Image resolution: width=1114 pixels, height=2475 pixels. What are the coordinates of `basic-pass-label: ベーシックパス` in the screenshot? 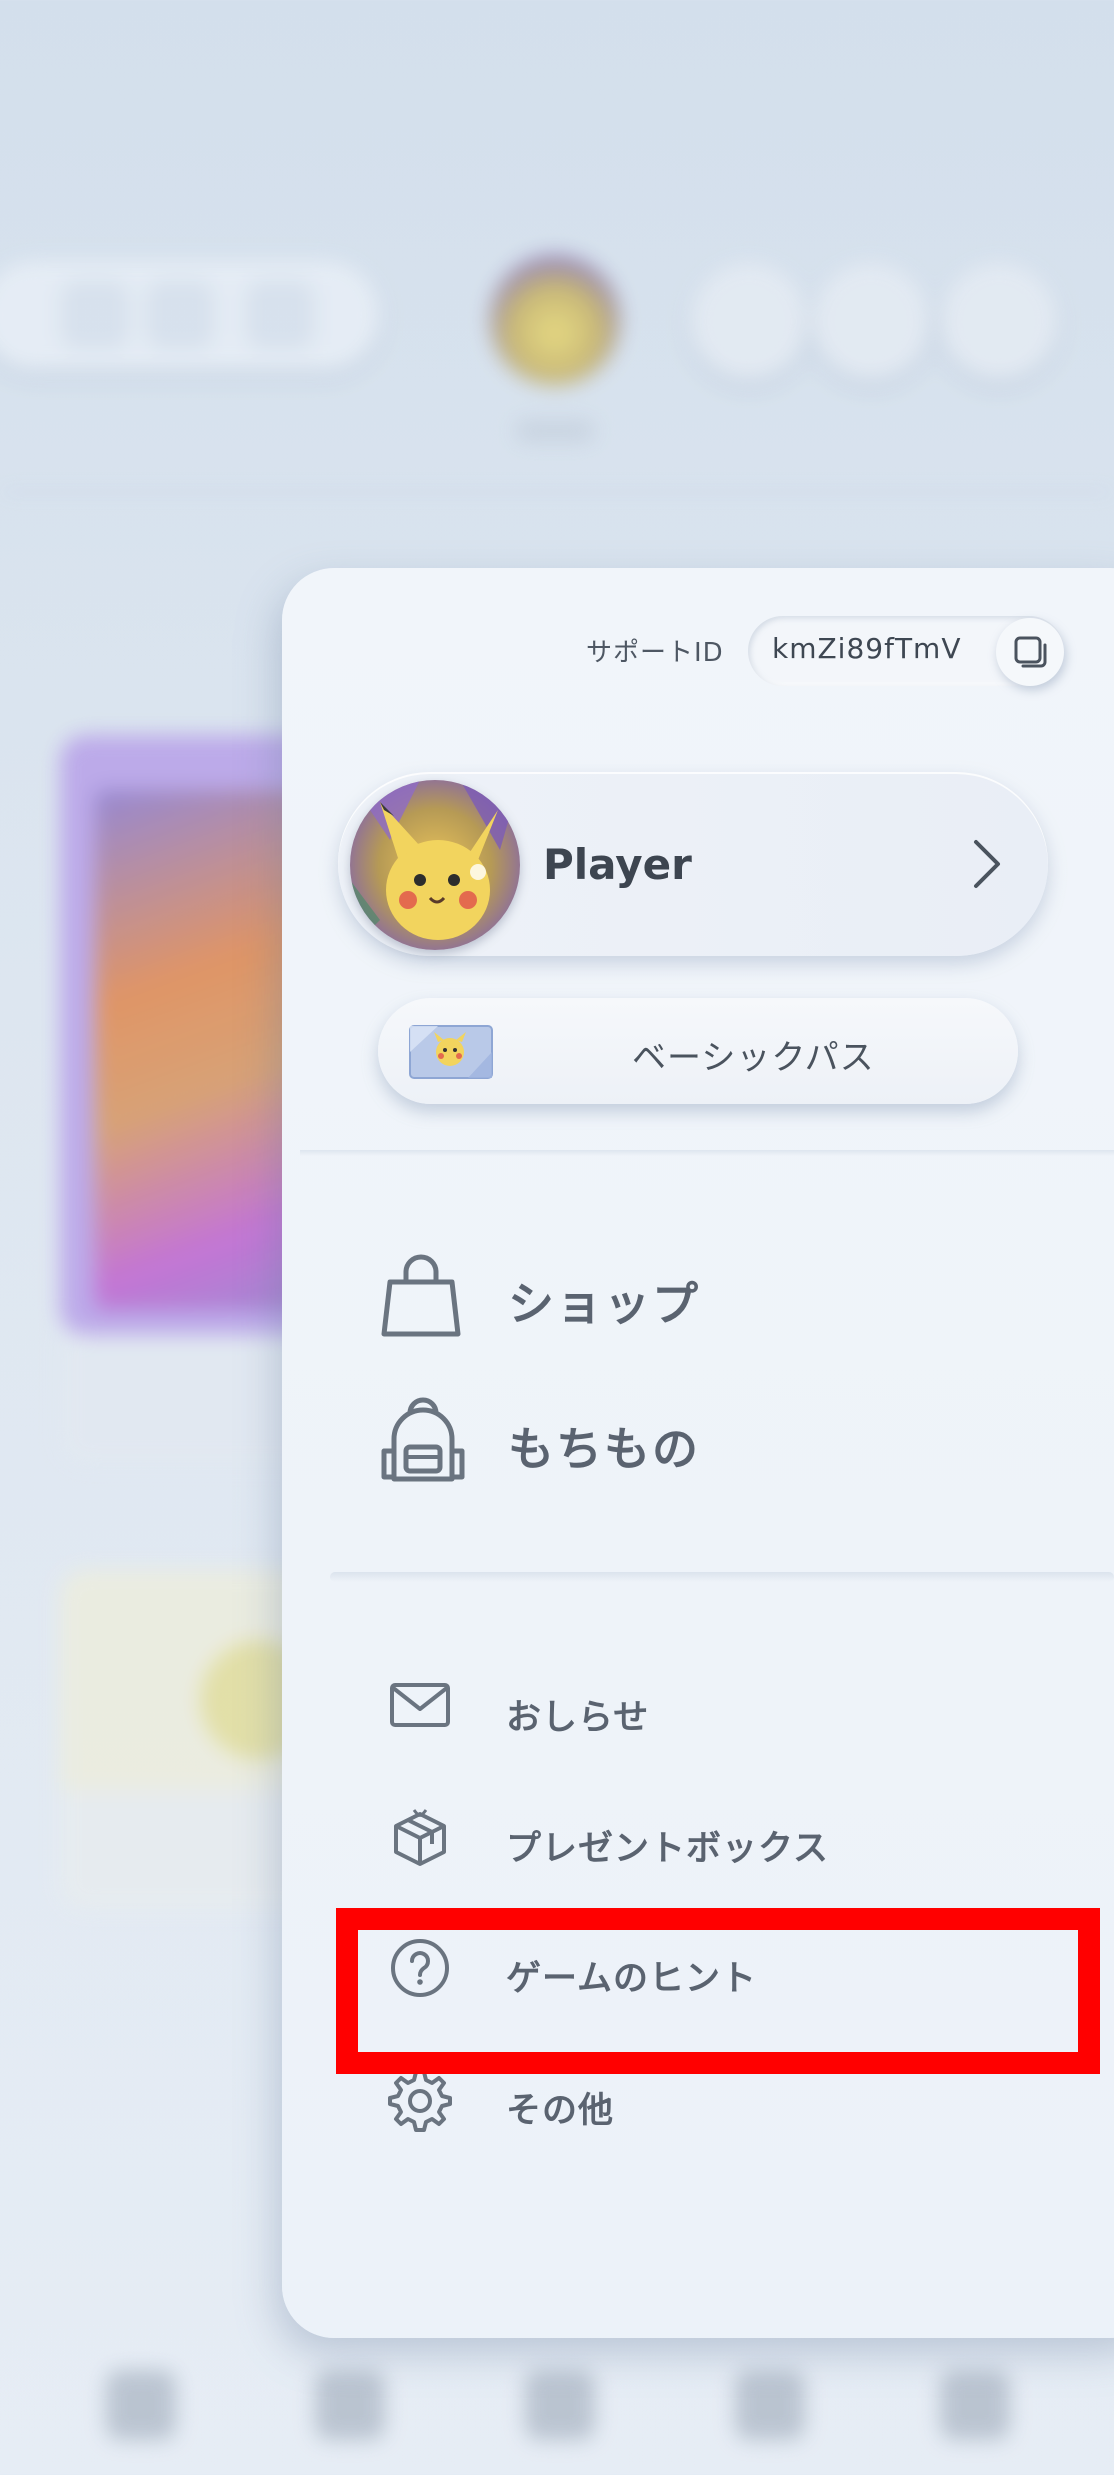 It's located at (753, 1058).